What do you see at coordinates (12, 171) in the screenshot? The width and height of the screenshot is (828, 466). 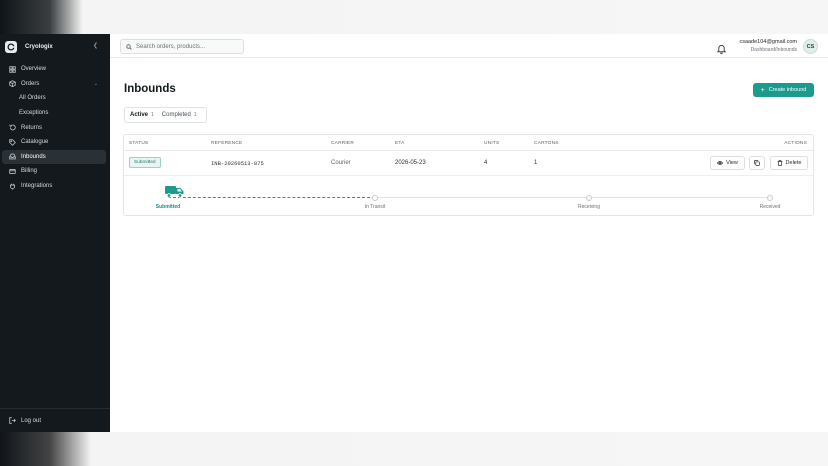 I see `card-icon` at bounding box center [12, 171].